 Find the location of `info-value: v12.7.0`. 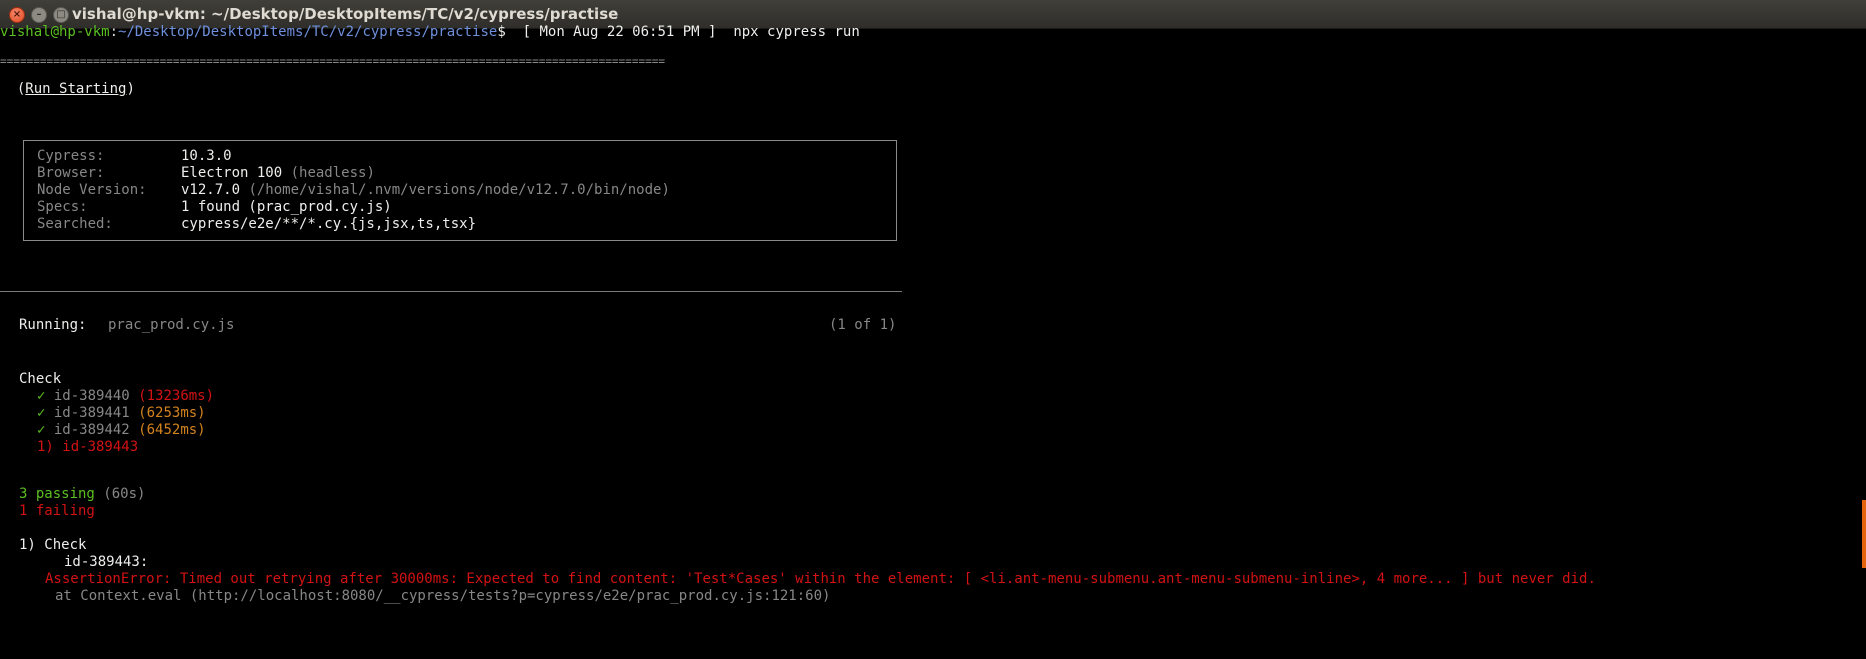

info-value: v12.7.0 is located at coordinates (211, 190).